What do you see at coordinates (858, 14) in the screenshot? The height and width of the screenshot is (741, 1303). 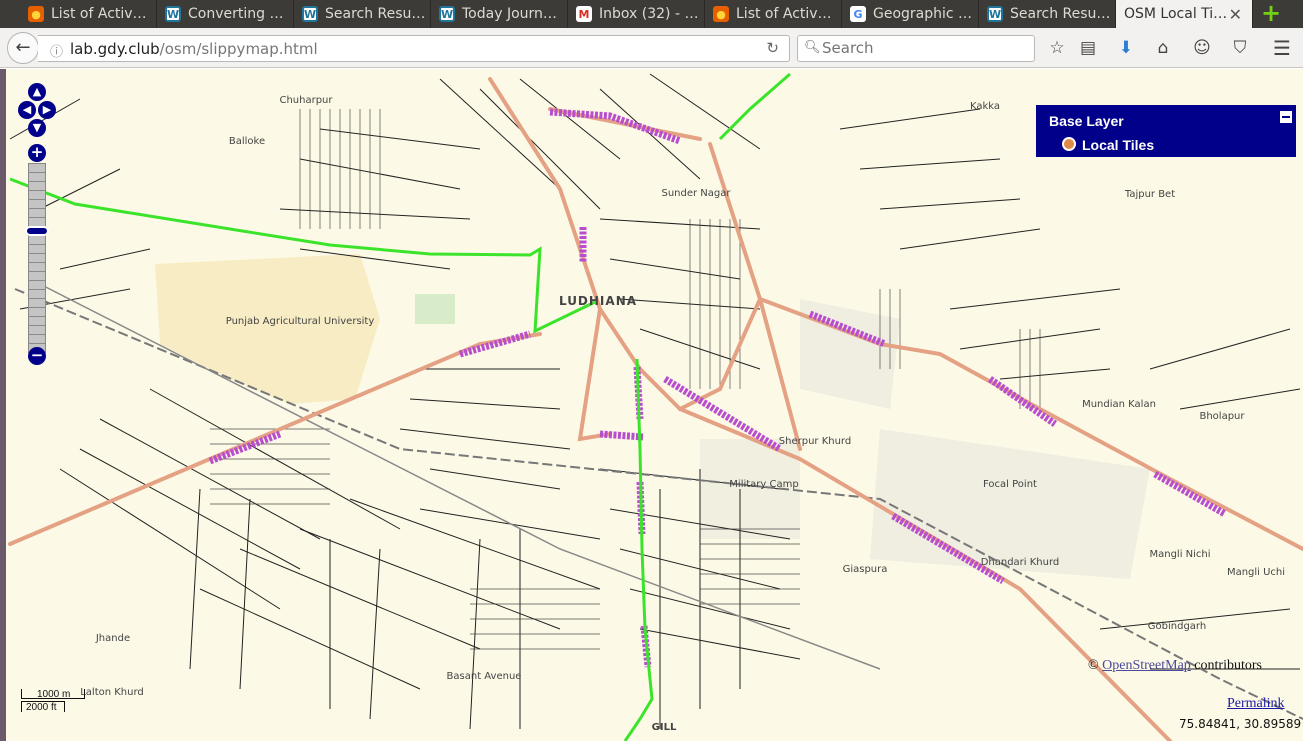 I see `google-icon: G` at bounding box center [858, 14].